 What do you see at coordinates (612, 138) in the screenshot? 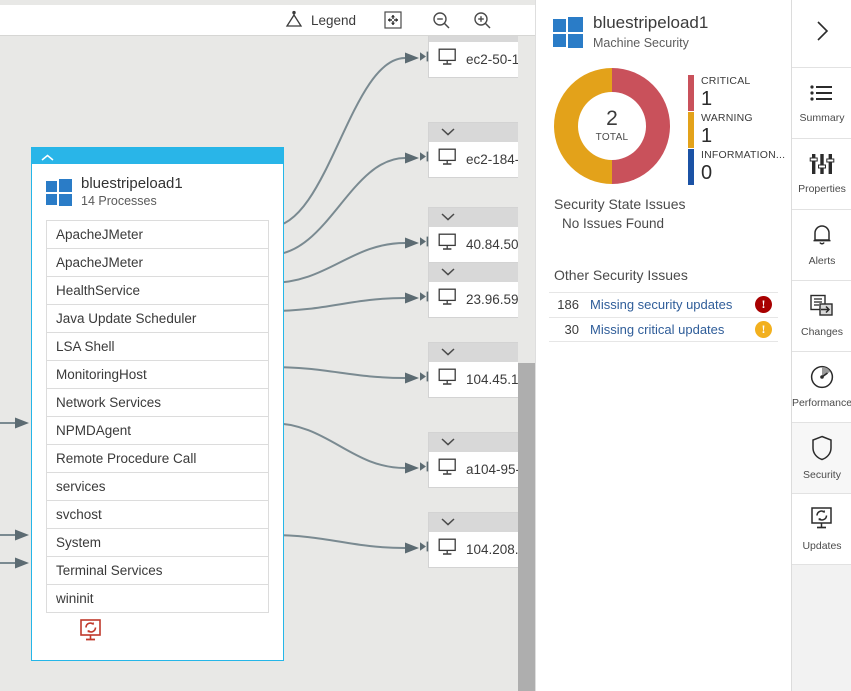
I see `donut-total-label: TOTAL` at bounding box center [612, 138].